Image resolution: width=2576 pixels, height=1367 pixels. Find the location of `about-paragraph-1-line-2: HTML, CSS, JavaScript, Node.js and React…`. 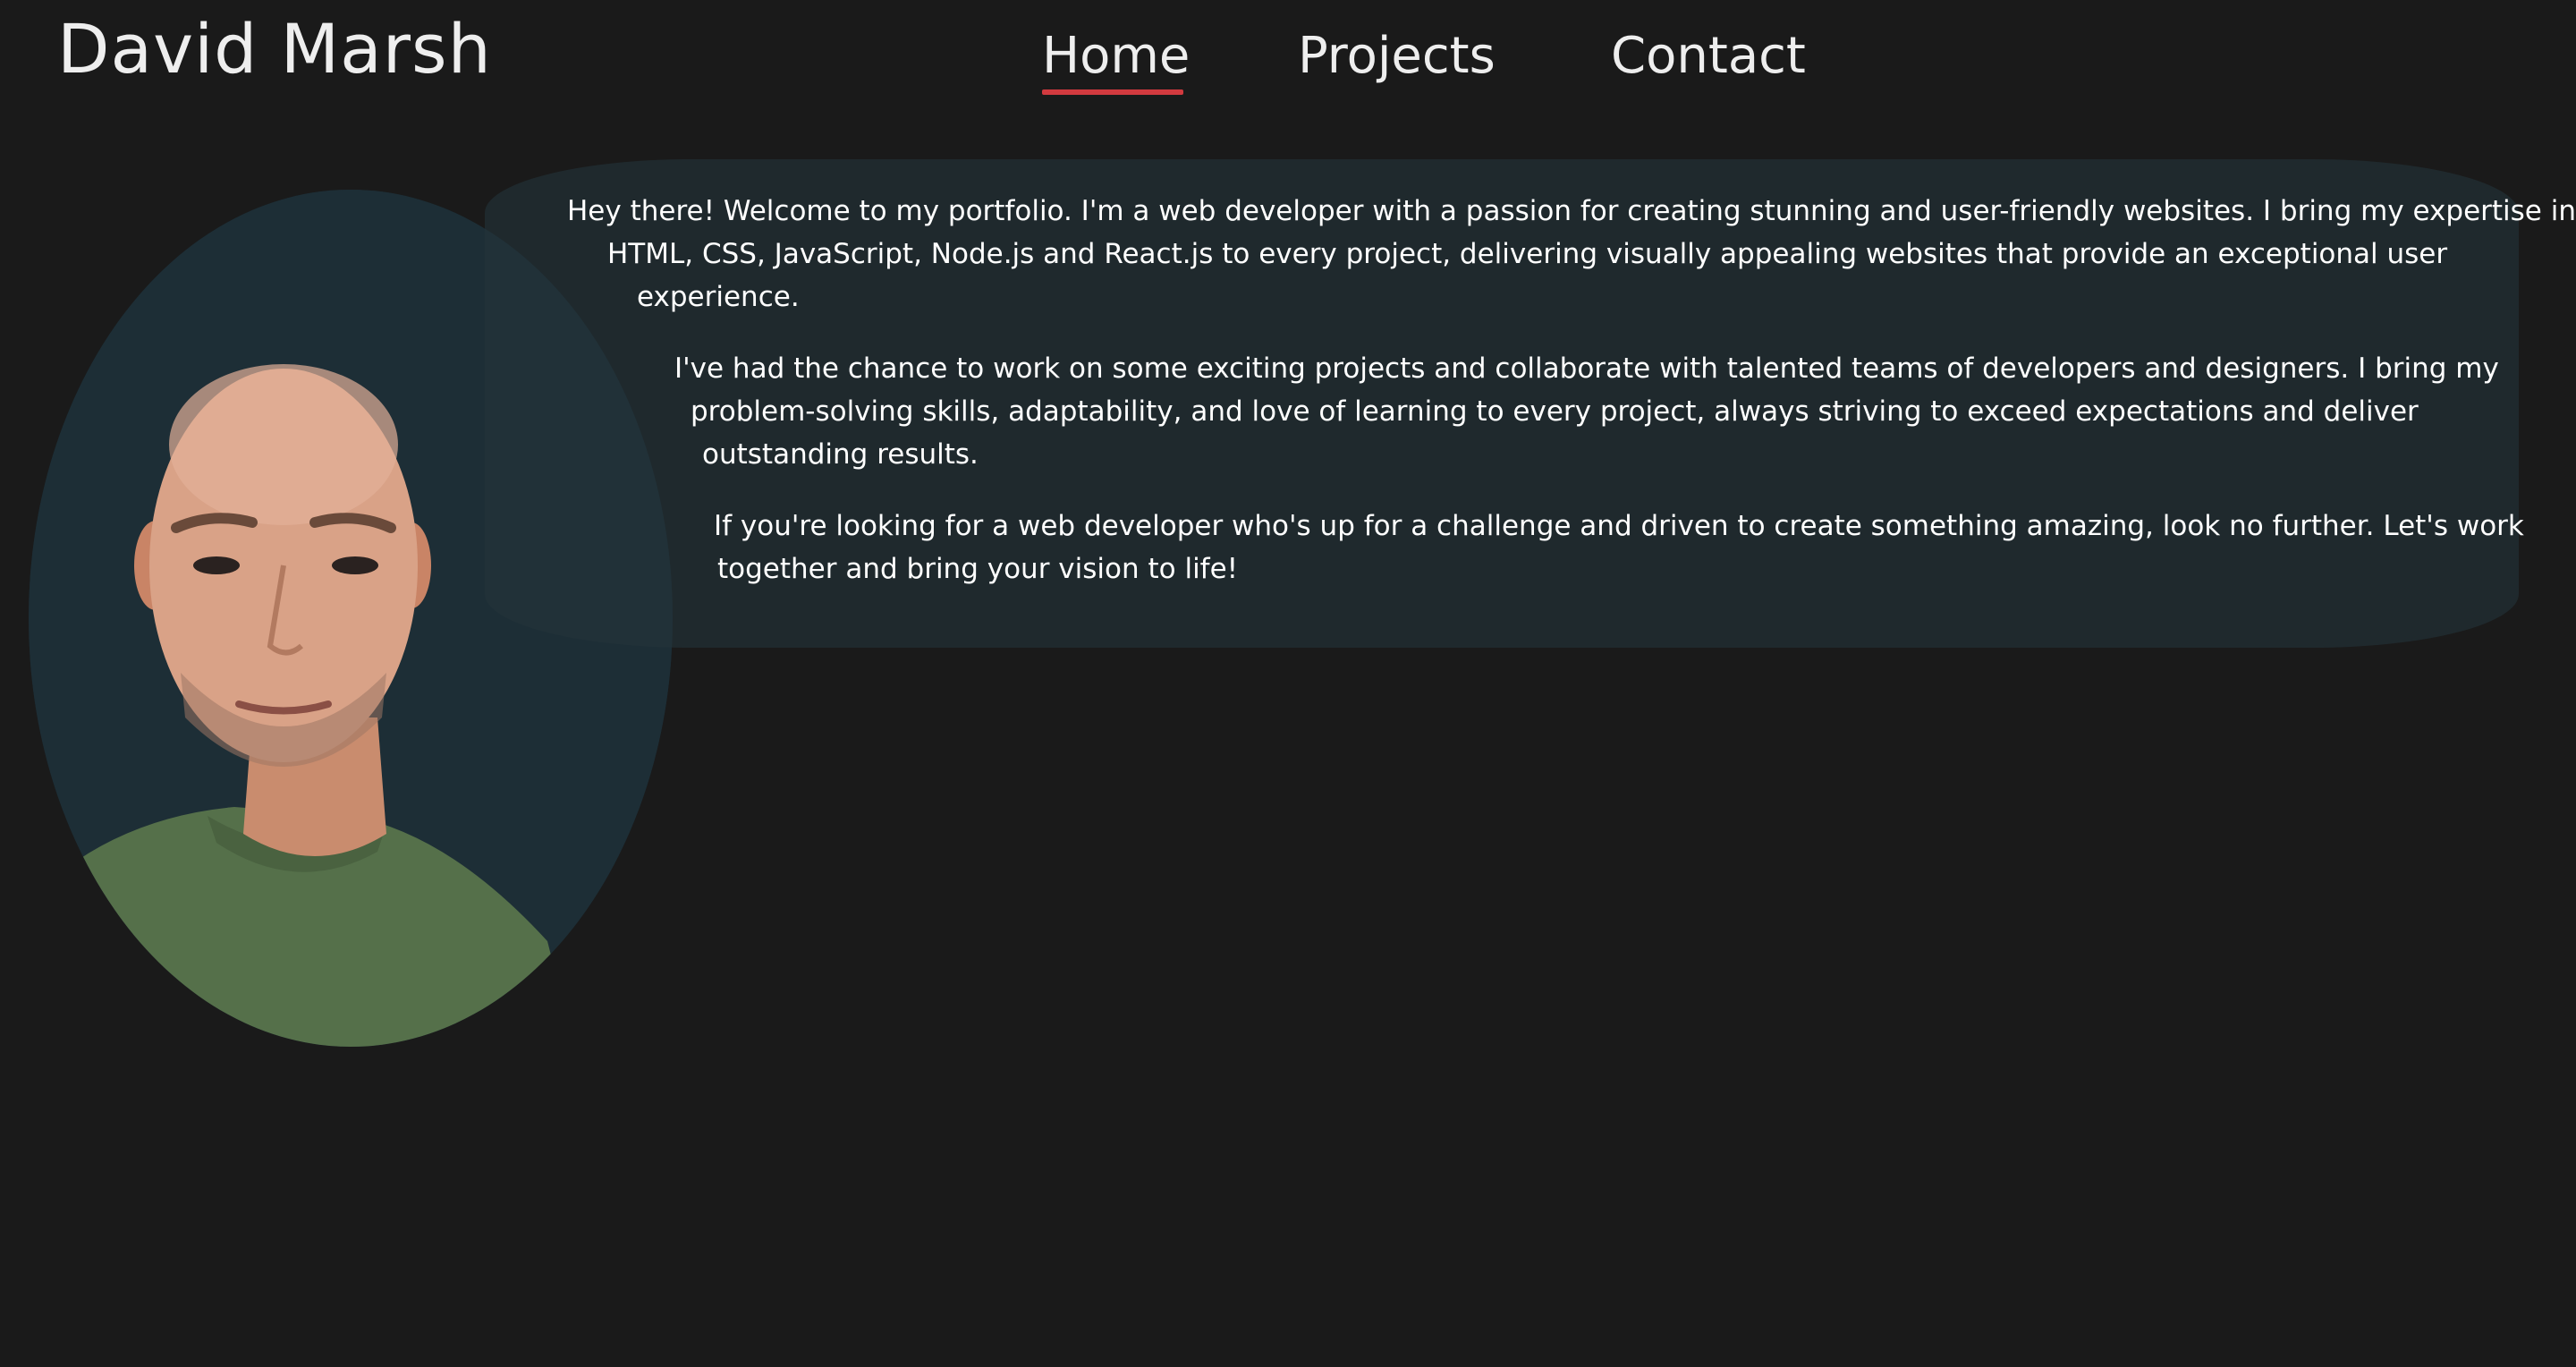

about-paragraph-1-line-2: HTML, CSS, JavaScript, Node.js and React… is located at coordinates (1527, 254).